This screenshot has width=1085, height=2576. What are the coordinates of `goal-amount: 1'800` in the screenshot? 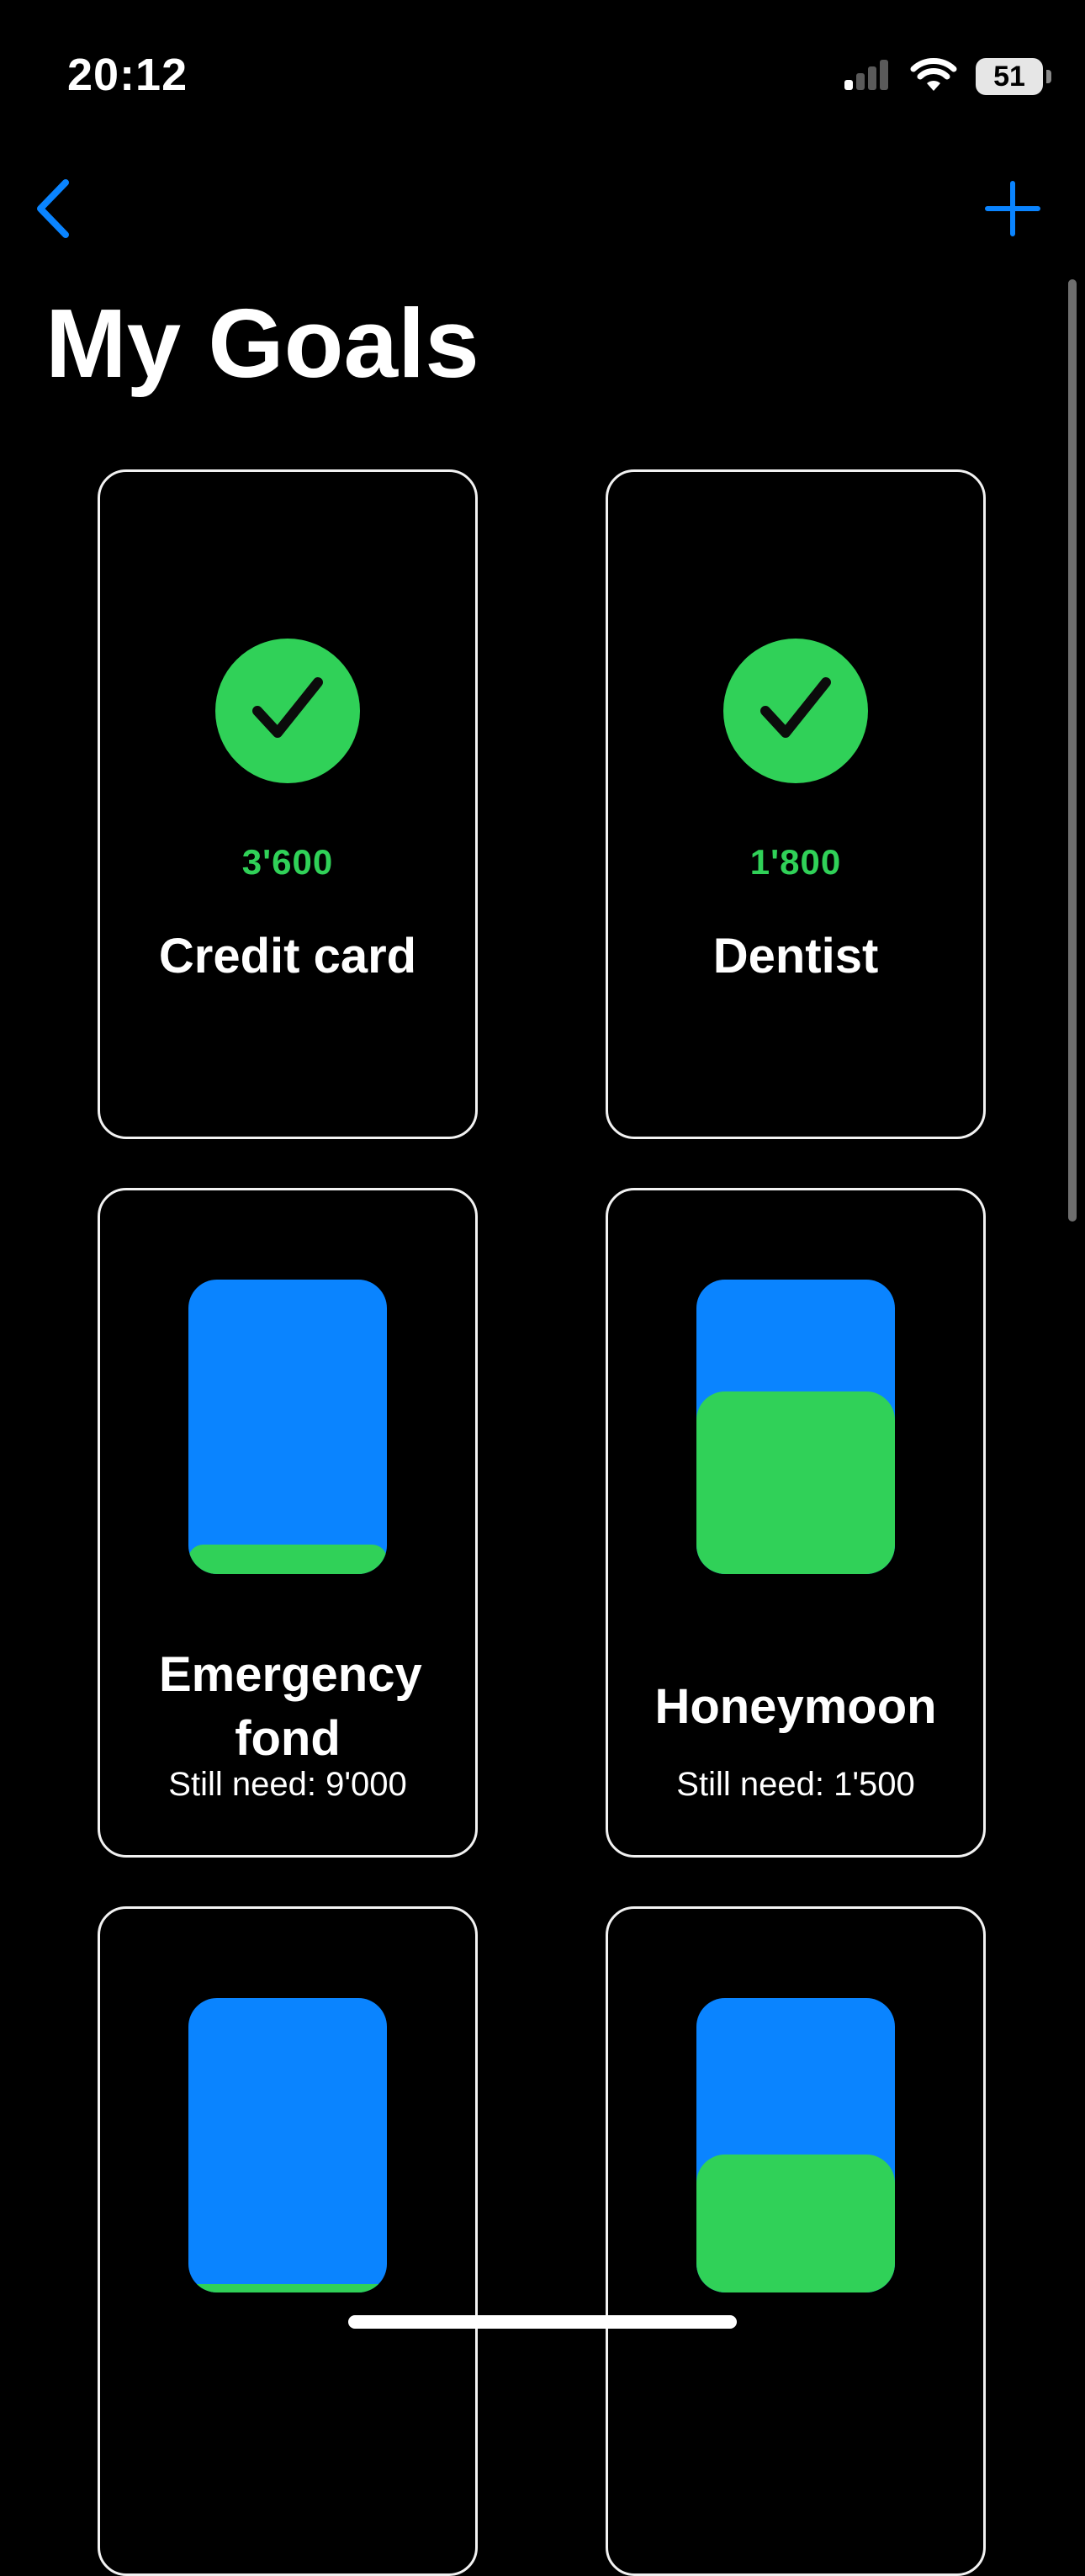 It's located at (795, 862).